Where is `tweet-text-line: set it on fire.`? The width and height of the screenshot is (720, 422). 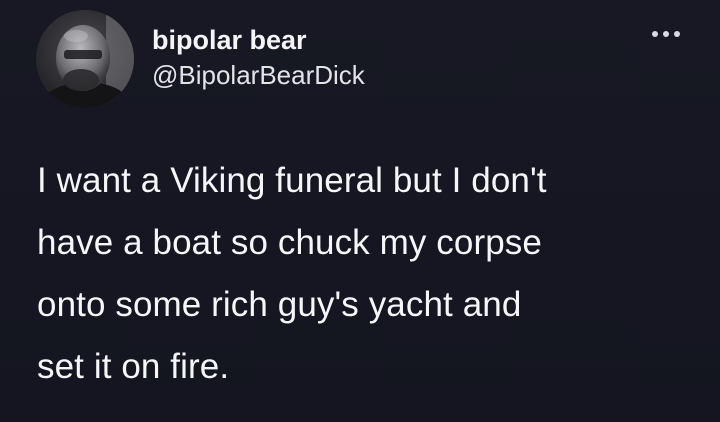
tweet-text-line: set it on fire. is located at coordinates (133, 366).